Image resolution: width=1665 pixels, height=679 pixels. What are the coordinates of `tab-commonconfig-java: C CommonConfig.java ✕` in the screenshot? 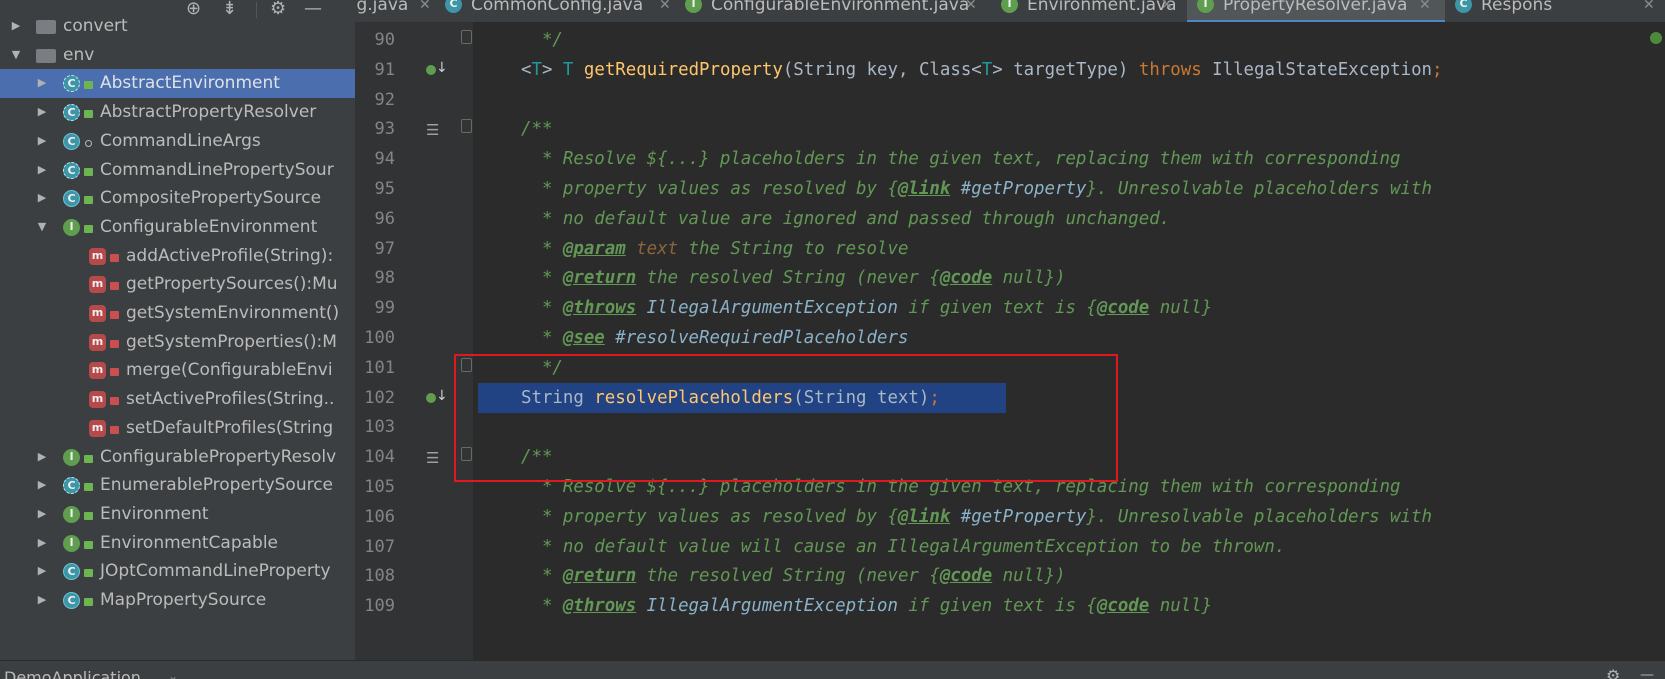 It's located at (560, 11).